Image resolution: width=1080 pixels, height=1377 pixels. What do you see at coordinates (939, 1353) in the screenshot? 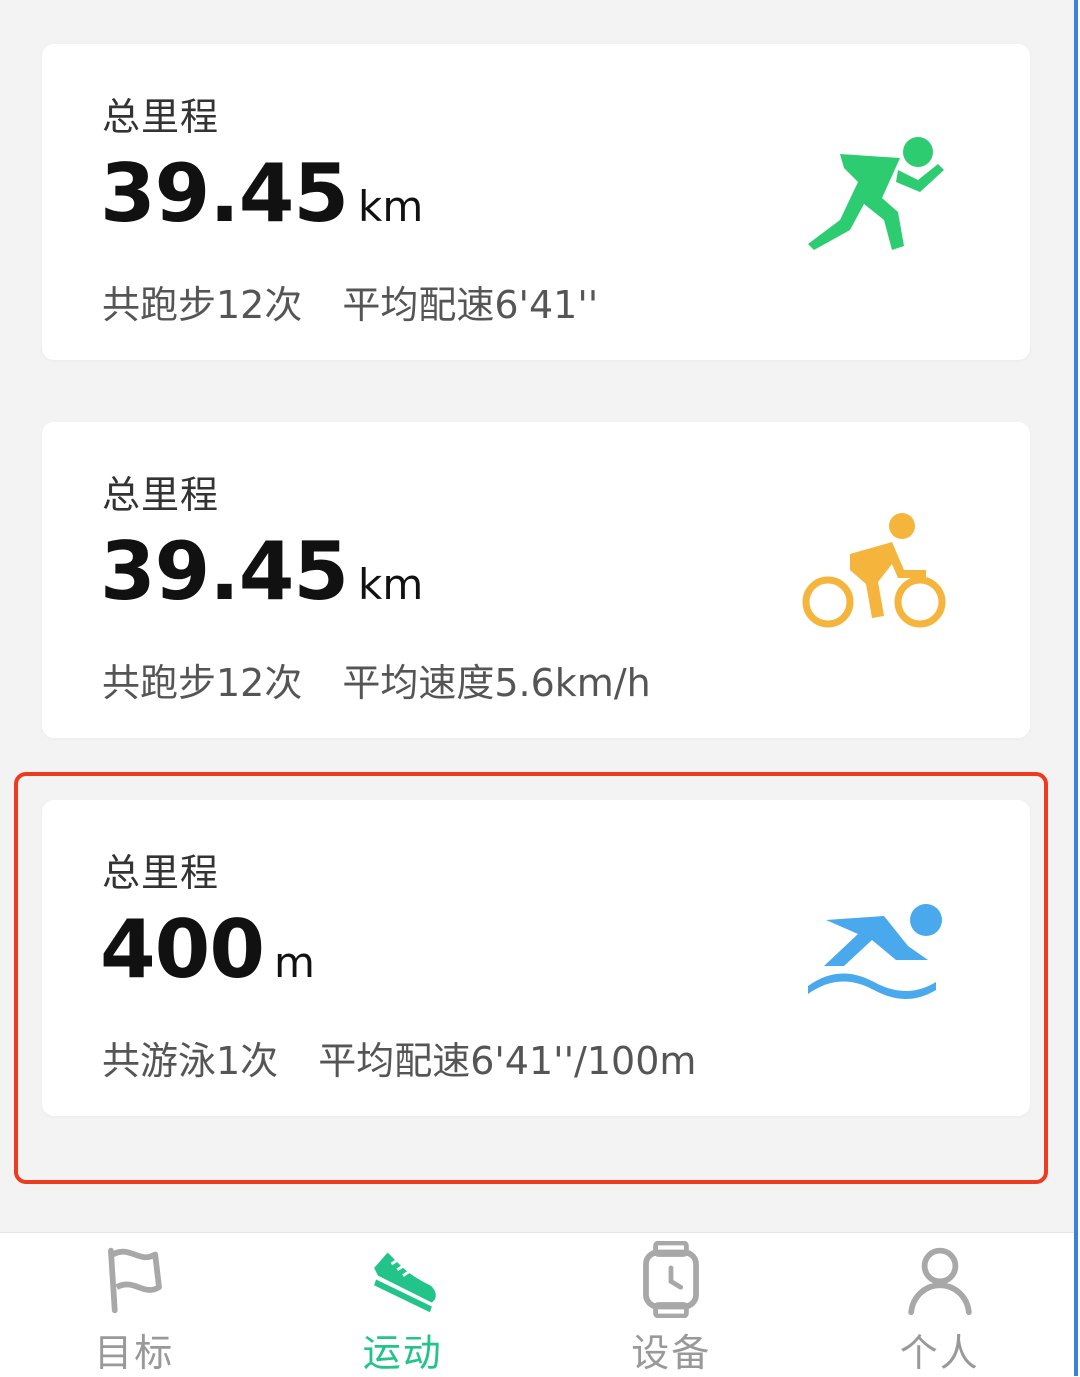
I see `tab-label: 个人` at bounding box center [939, 1353].